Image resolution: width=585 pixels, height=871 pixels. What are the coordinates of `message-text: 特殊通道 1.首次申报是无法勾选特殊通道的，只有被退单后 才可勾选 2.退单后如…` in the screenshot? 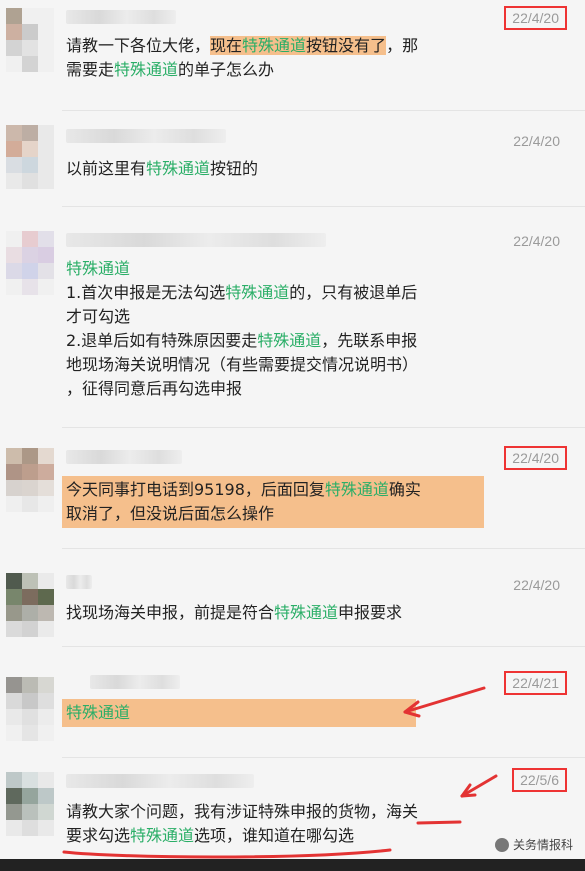 It's located at (242, 328).